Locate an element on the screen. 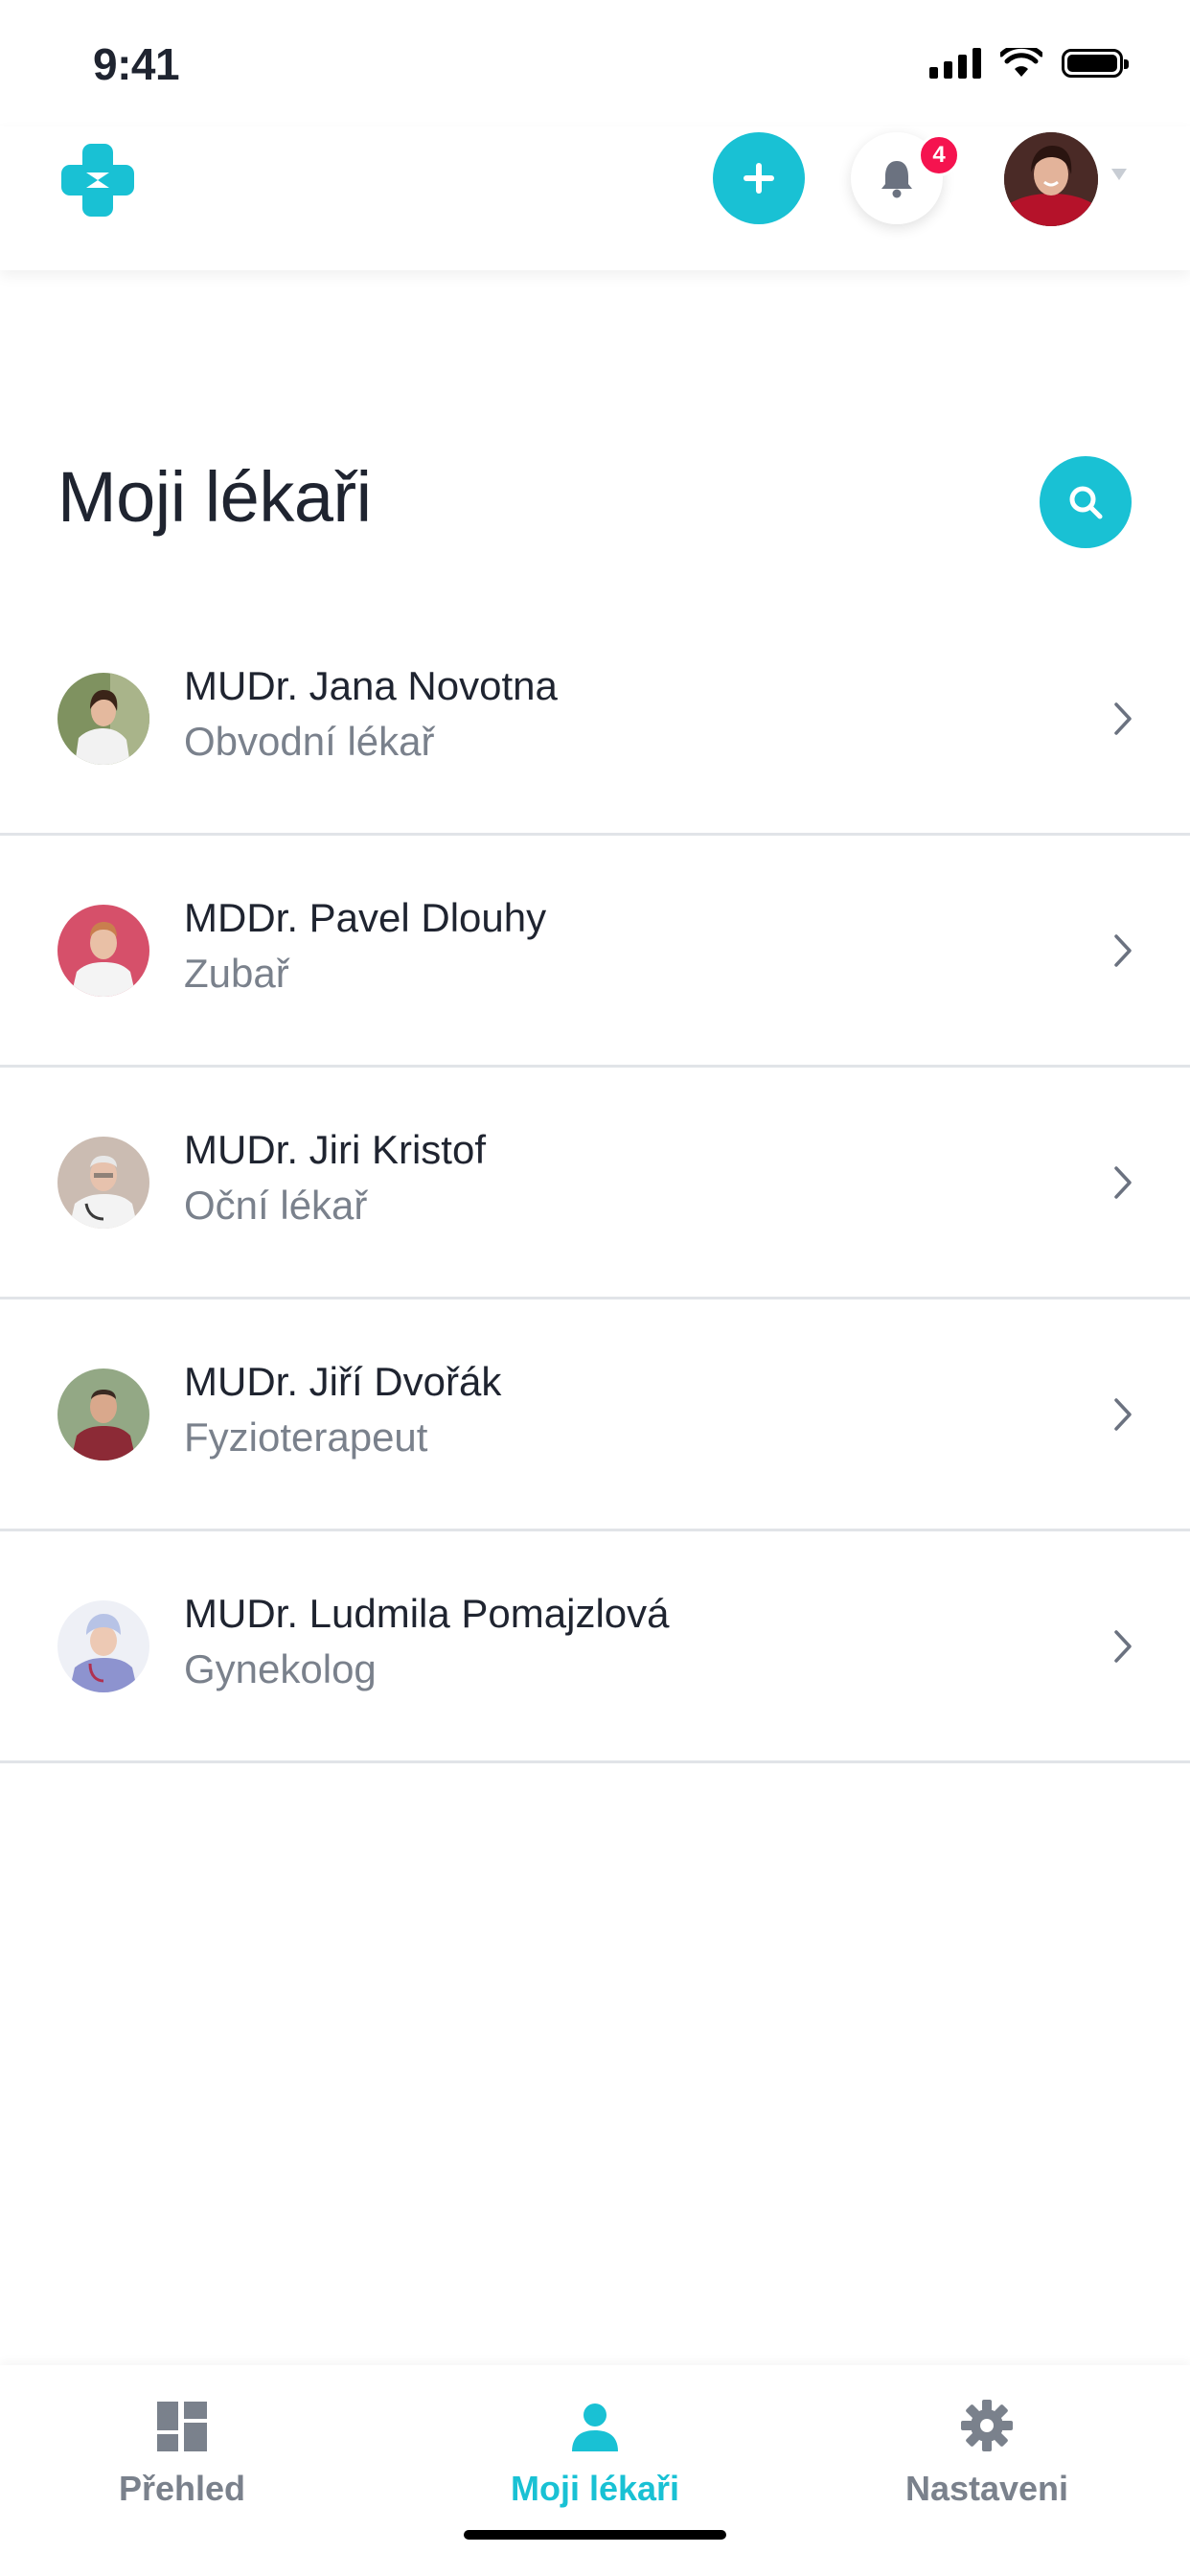 Image resolution: width=1190 pixels, height=2576 pixels. cellular-signal-icon is located at coordinates (955, 63).